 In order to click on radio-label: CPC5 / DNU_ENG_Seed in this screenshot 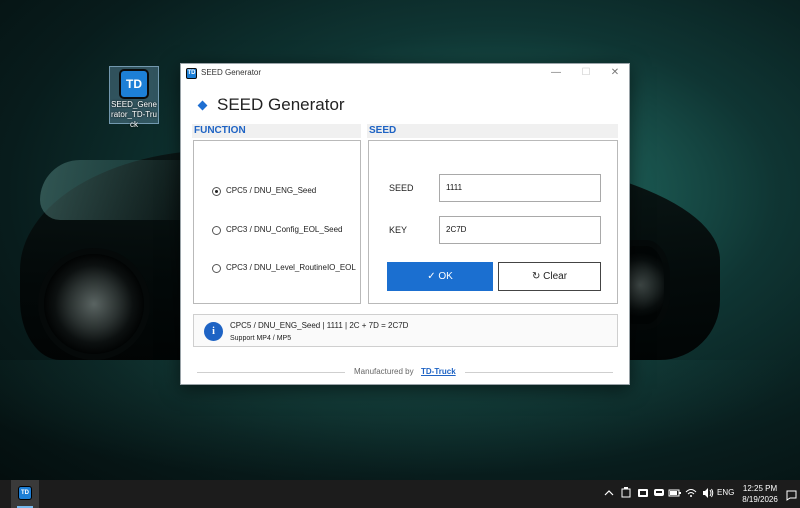, I will do `click(271, 190)`.